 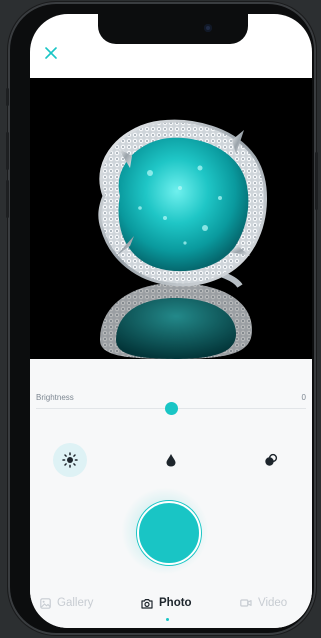 What do you see at coordinates (303, 397) in the screenshot?
I see `brightness-value: 0` at bounding box center [303, 397].